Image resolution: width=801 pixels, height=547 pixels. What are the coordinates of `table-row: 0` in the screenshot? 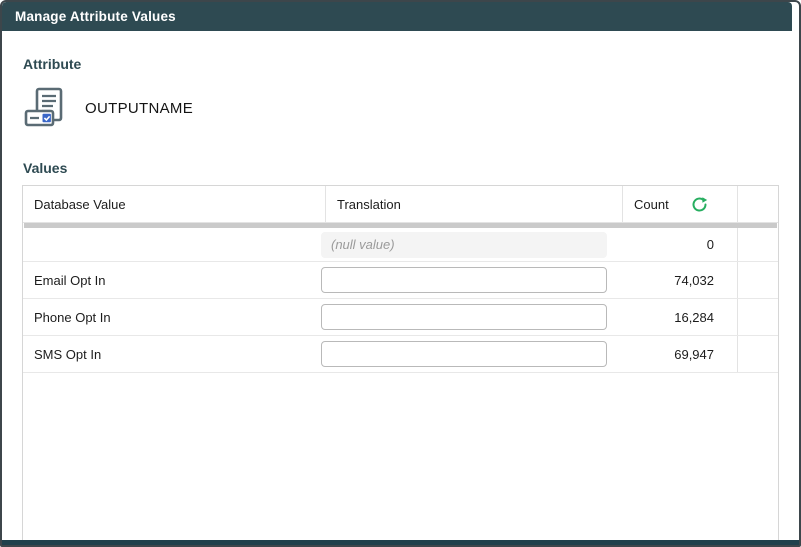 It's located at (400, 245).